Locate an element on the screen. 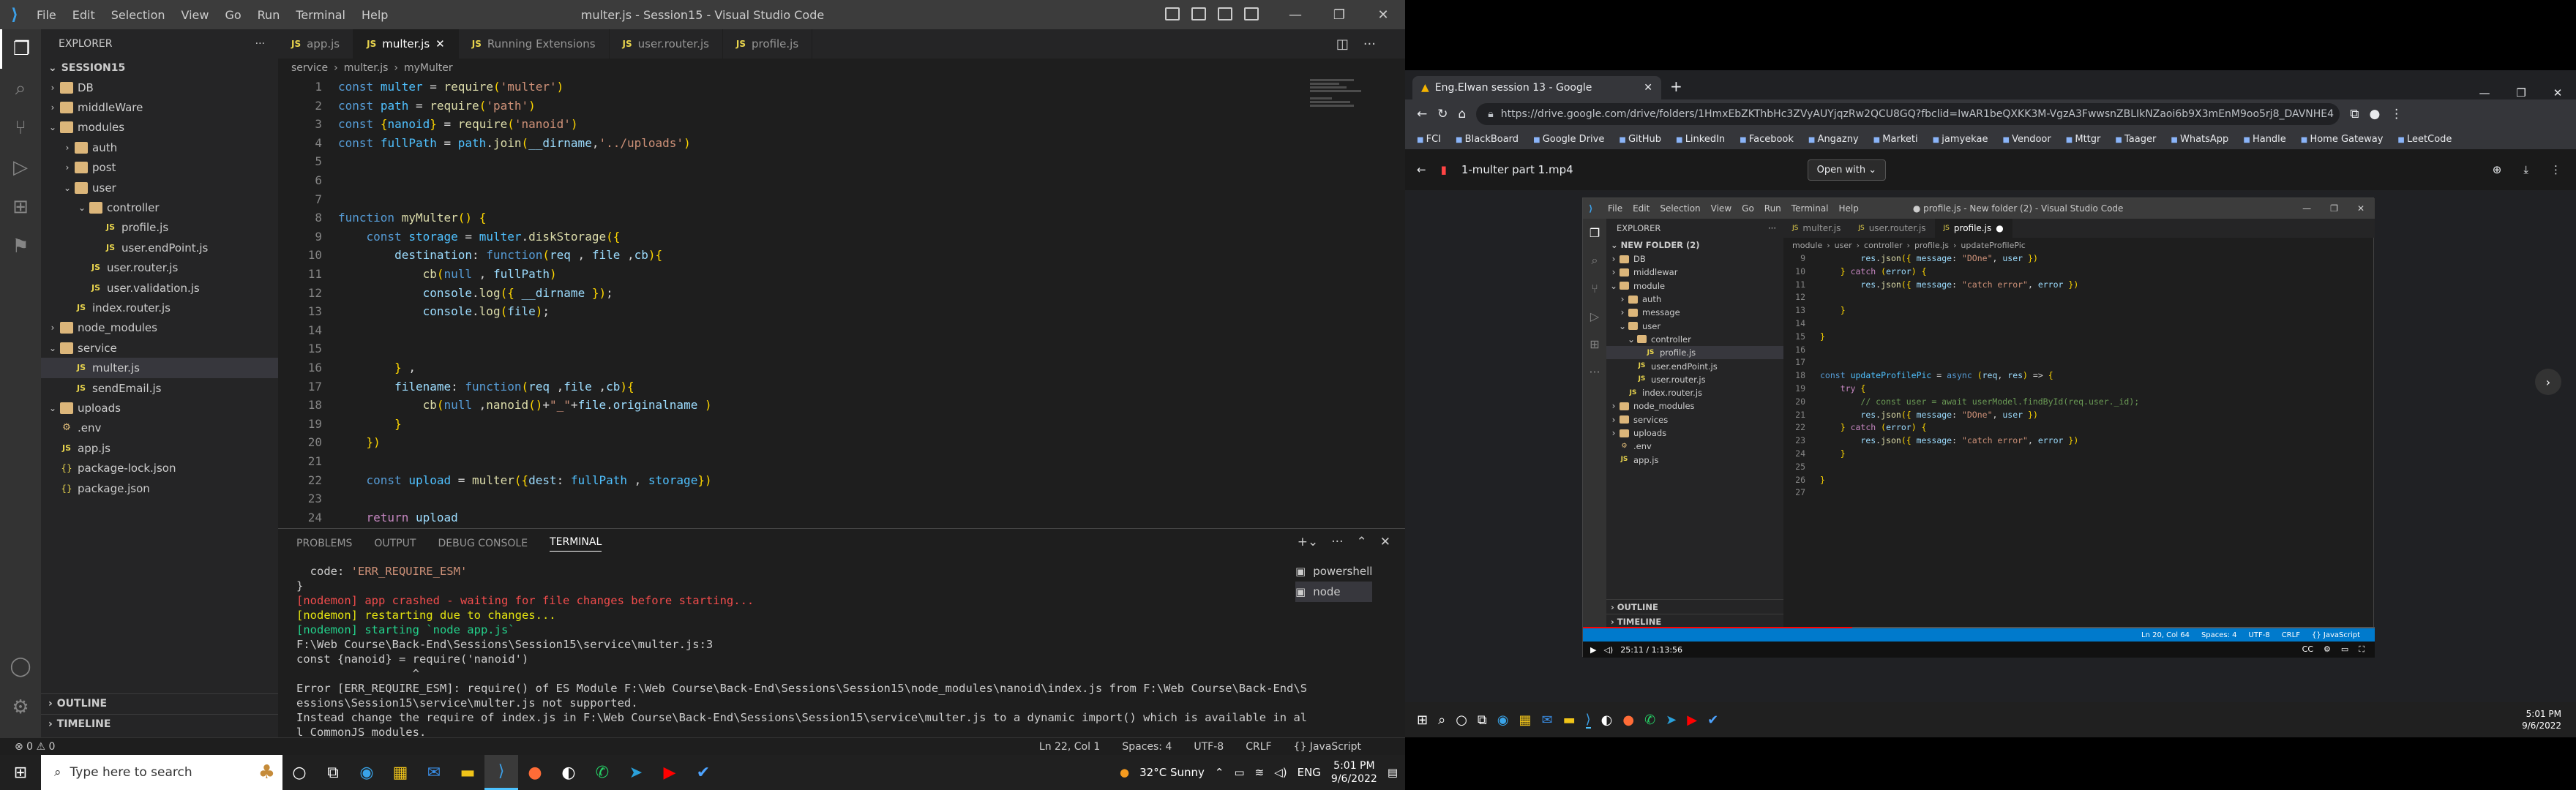  file-item: JS user.router.js is located at coordinates (1694, 379).